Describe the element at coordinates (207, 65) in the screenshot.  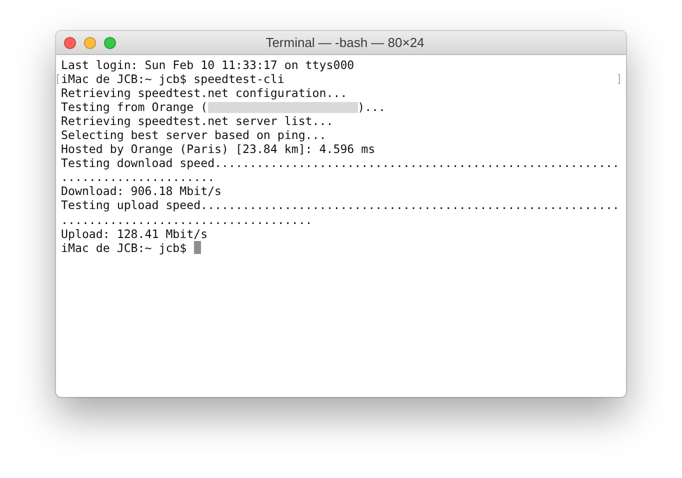
I see `terminal-line: Last login: Sun Feb 10 11:33:17 on ttys000` at that location.